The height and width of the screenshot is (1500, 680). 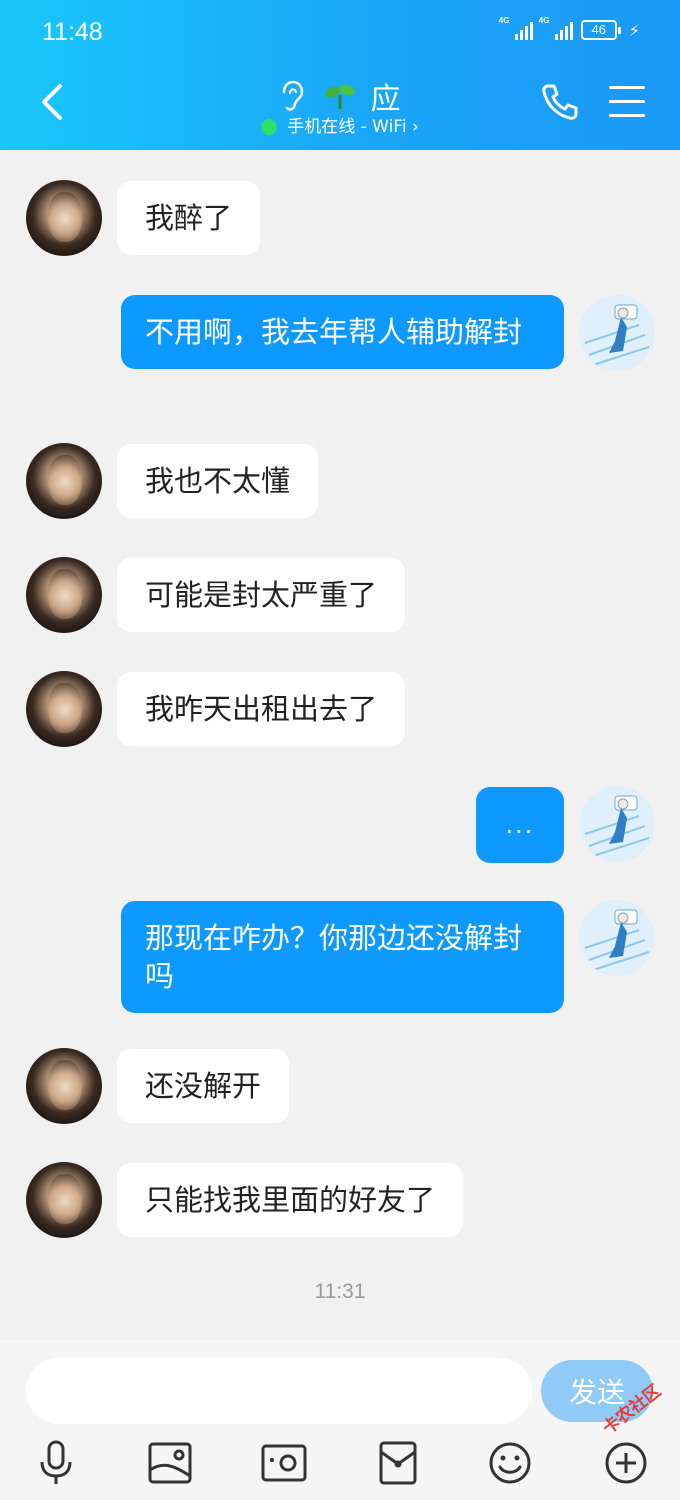 I want to click on camera-icon, so click(x=284, y=1463).